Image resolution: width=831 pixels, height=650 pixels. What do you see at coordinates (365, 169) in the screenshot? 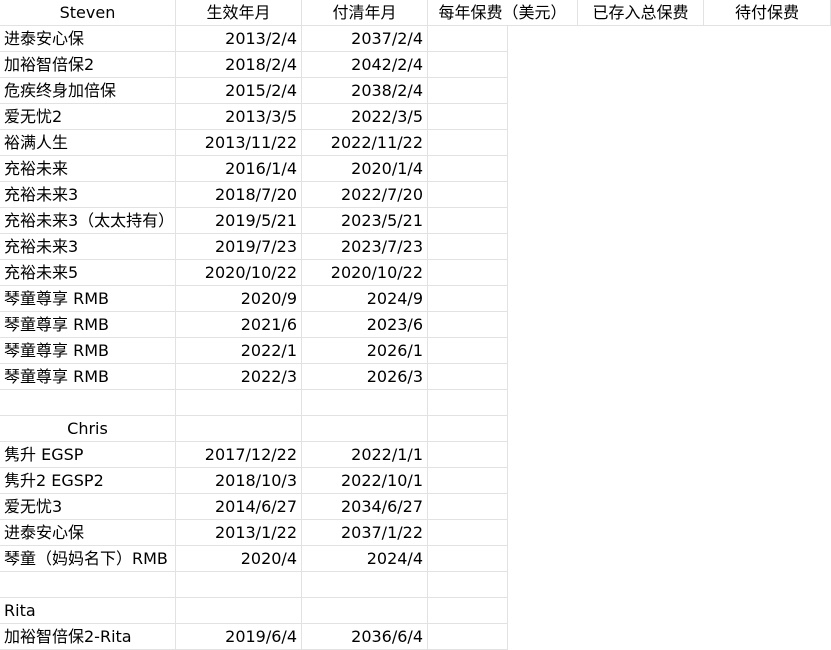
I see `cell-paid-off-date: 2020/1/4` at bounding box center [365, 169].